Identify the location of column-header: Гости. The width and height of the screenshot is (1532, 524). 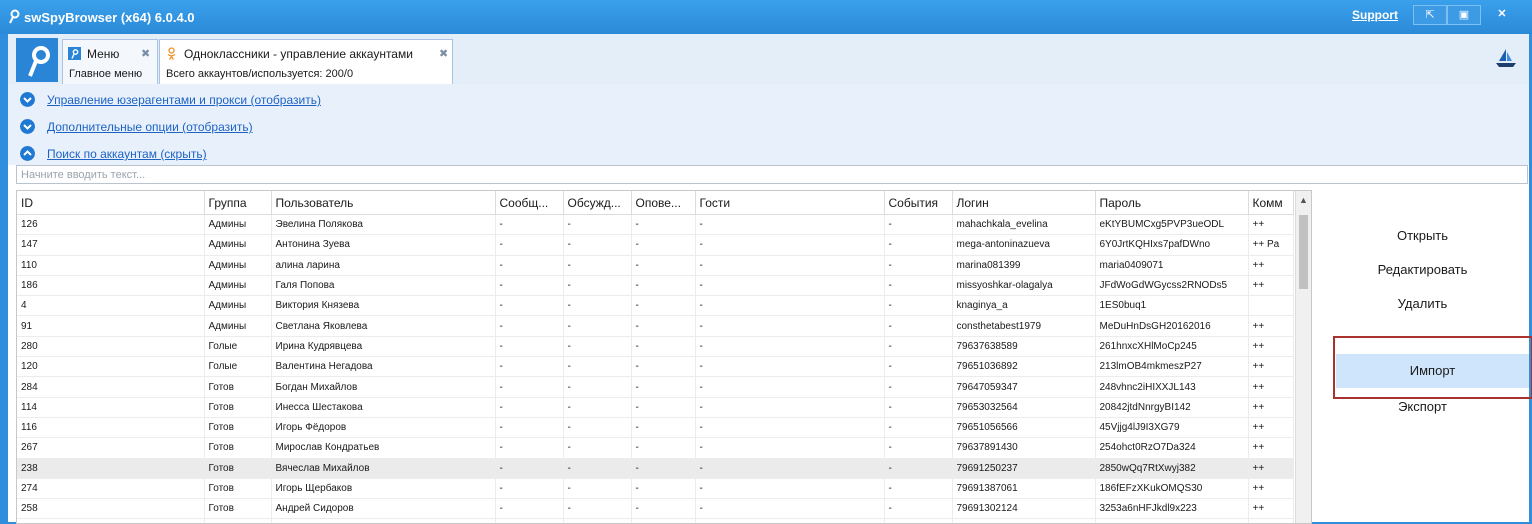
(790, 203).